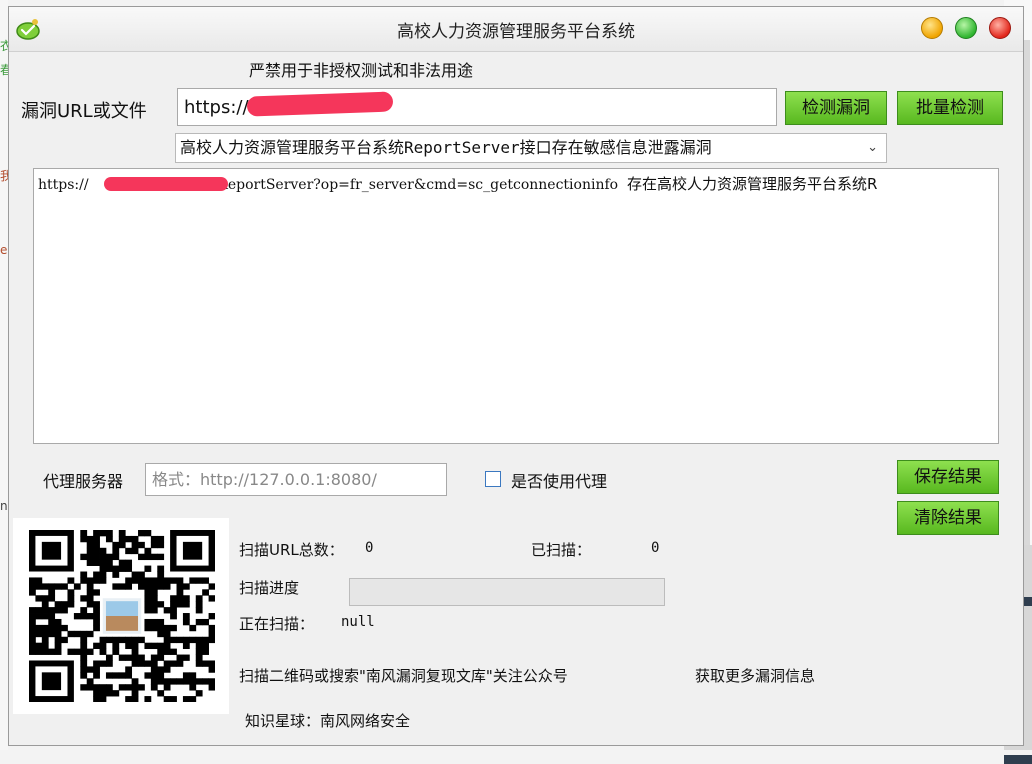  I want to click on save-results-button: 保存结果, so click(948, 477).